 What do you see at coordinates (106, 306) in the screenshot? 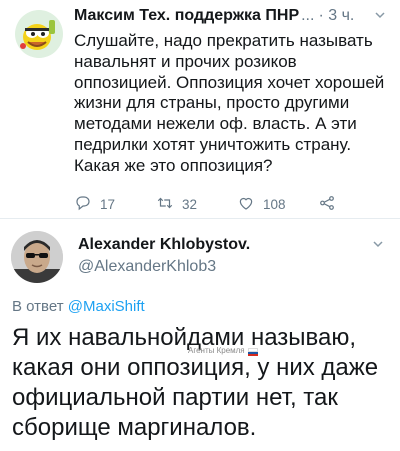
I see `replying-to-mention-link: @MaxiShift` at bounding box center [106, 306].